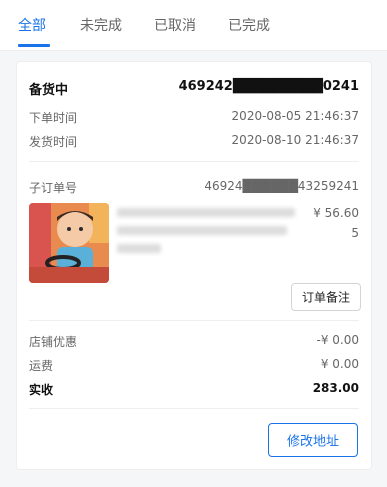  I want to click on tab-all: 全部, so click(32, 25).